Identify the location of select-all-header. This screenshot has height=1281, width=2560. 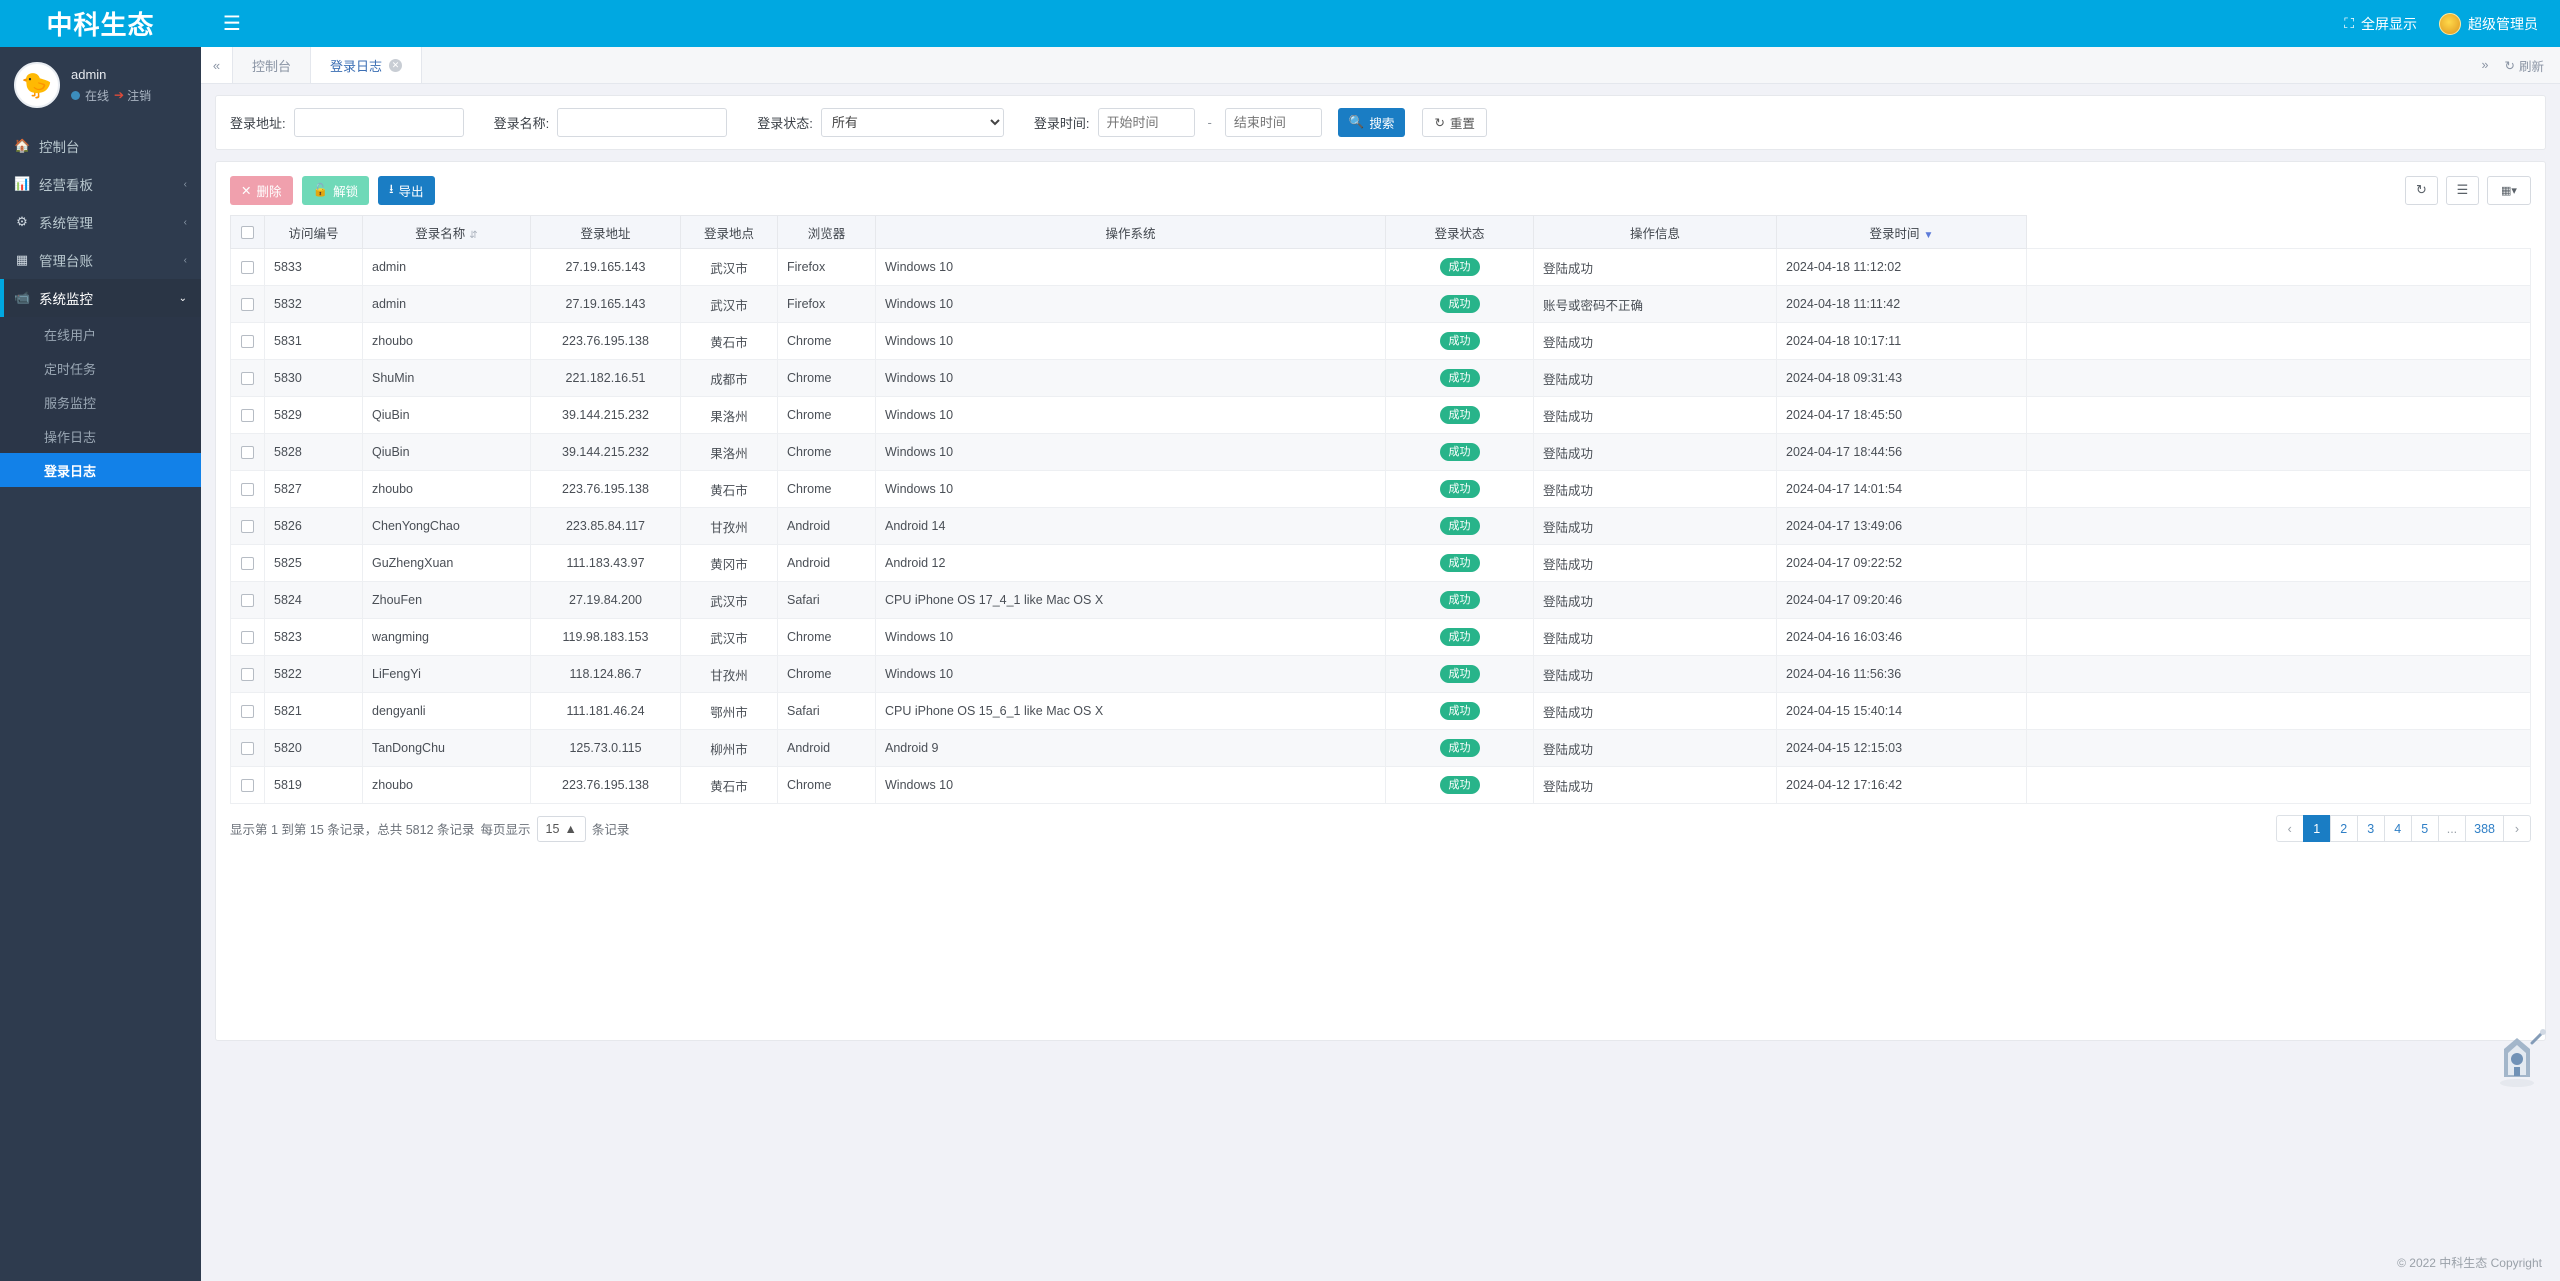
(247, 232).